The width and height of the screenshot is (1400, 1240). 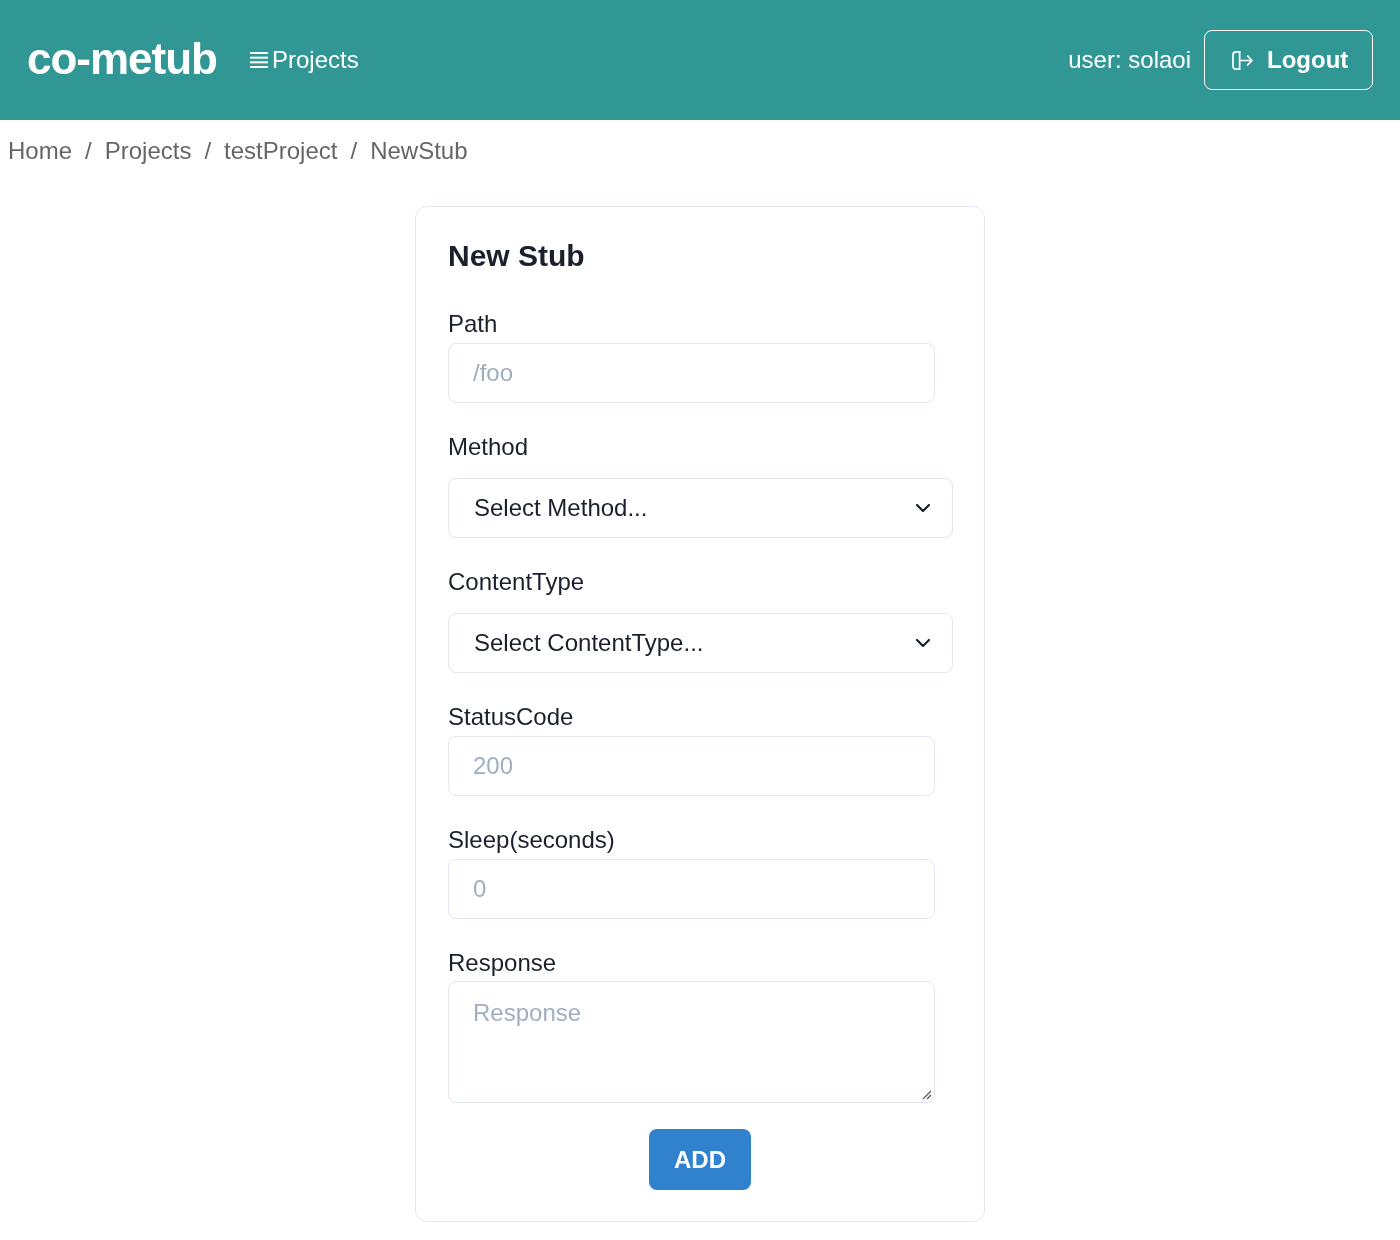 What do you see at coordinates (304, 60) in the screenshot?
I see `nav-link: Projects` at bounding box center [304, 60].